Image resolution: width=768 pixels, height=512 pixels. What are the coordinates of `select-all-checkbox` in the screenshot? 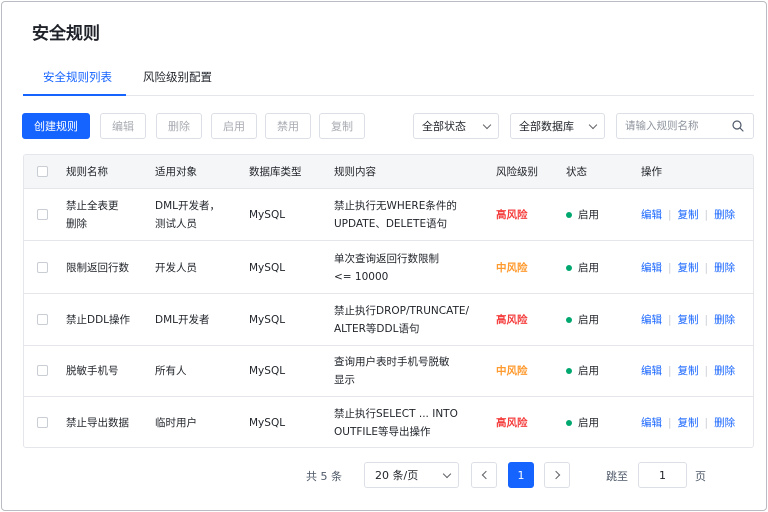 It's located at (42, 171).